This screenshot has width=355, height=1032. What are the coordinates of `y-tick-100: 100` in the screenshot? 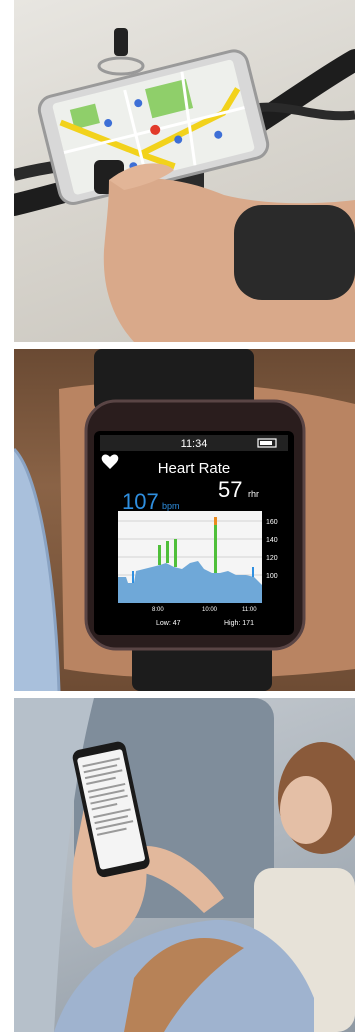 It's located at (272, 576).